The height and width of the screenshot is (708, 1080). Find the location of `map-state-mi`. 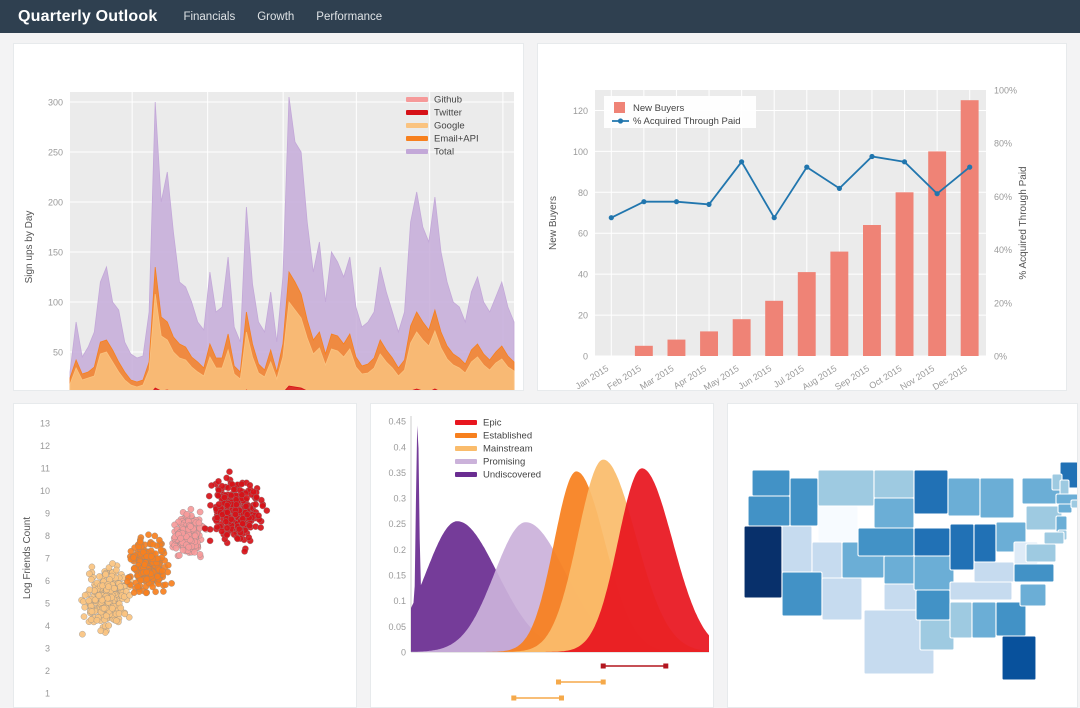

map-state-mi is located at coordinates (997, 498).